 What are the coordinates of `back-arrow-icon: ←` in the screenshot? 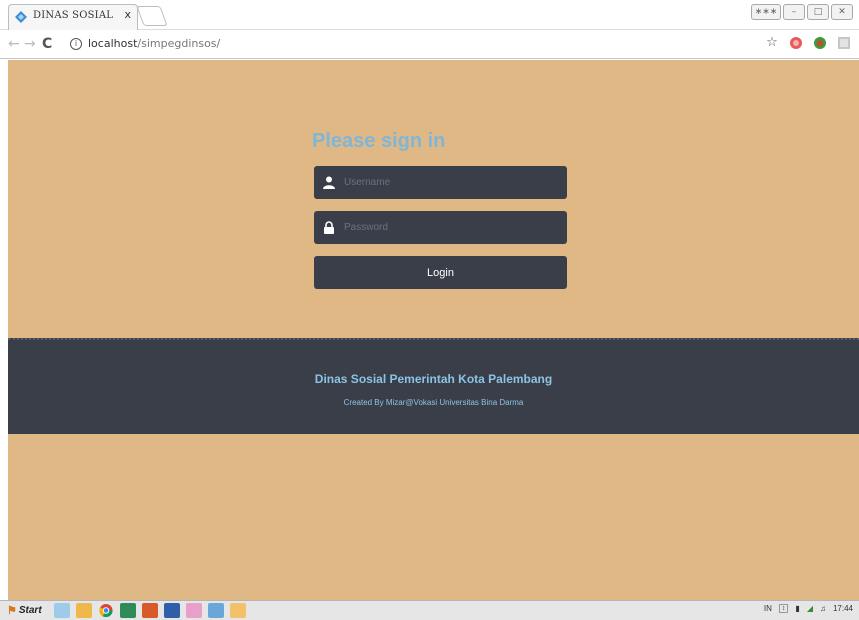 It's located at (14, 44).